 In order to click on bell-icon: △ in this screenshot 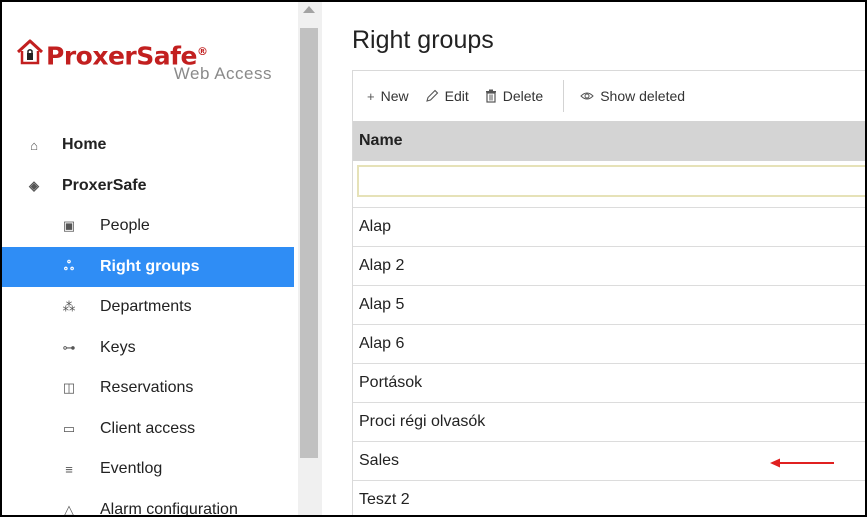, I will do `click(69, 509)`.